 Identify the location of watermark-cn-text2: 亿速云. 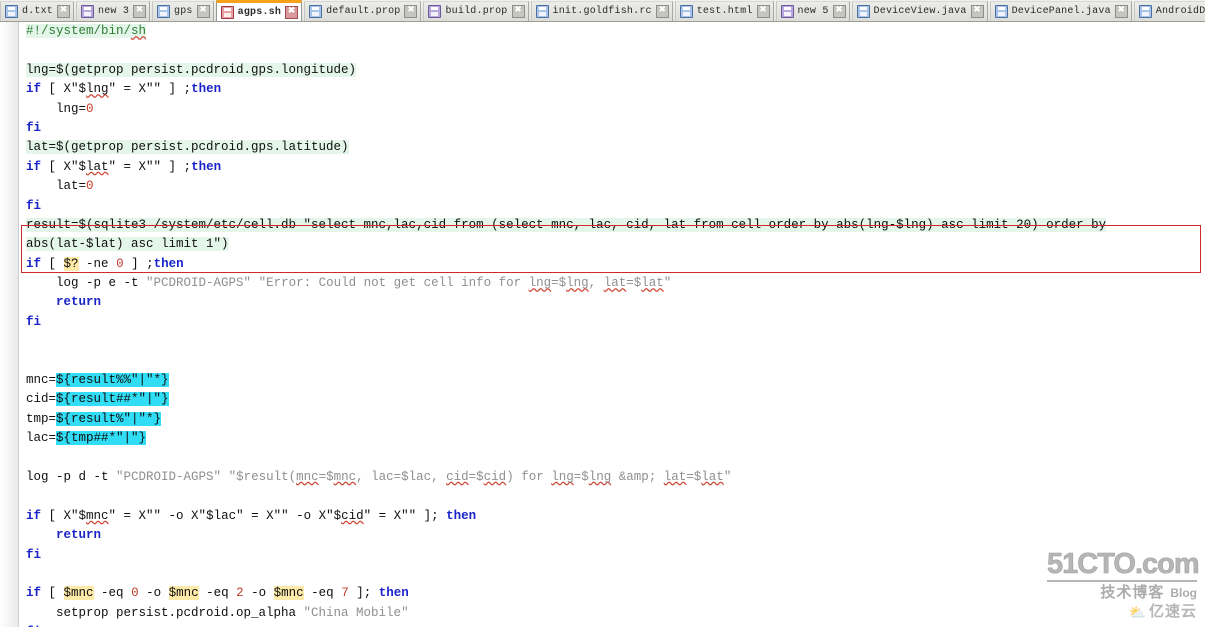
(1172, 611).